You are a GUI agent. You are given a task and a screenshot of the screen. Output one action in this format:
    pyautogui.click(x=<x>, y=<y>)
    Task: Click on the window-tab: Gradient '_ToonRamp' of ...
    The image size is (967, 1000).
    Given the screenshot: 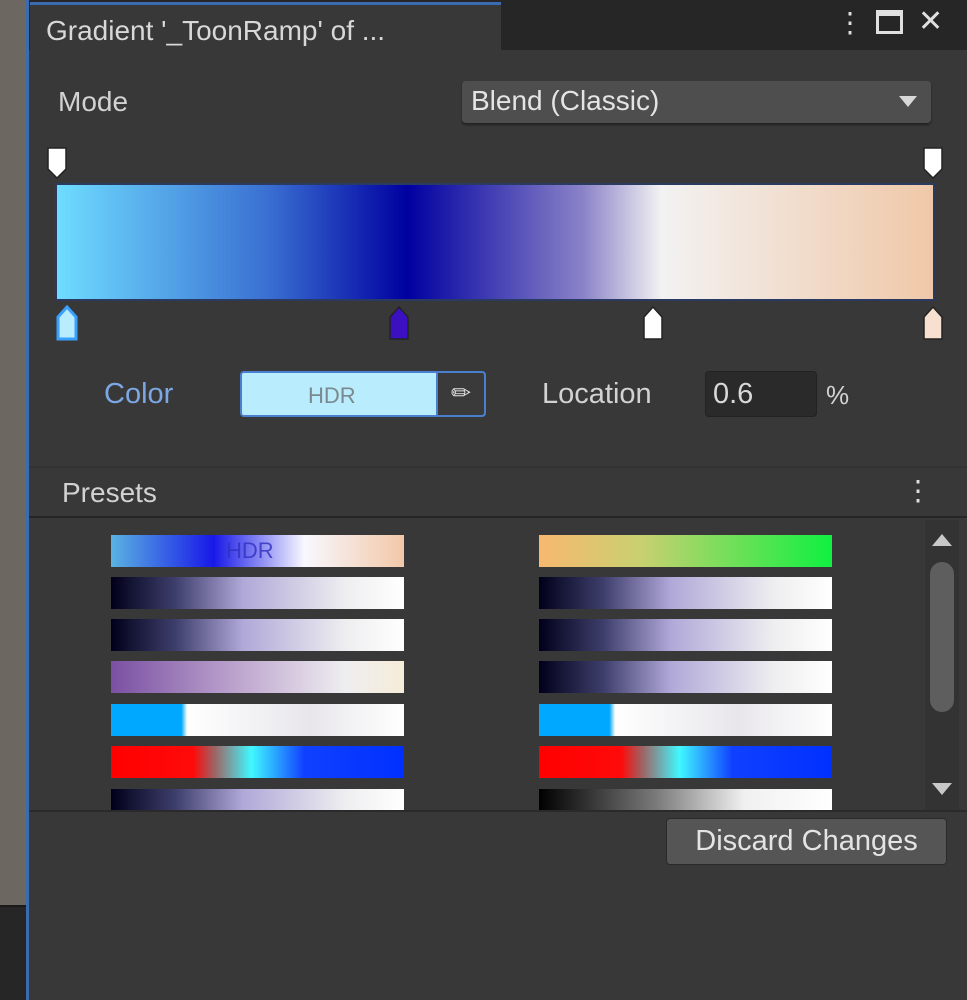 What is the action you would take?
    pyautogui.click(x=265, y=26)
    